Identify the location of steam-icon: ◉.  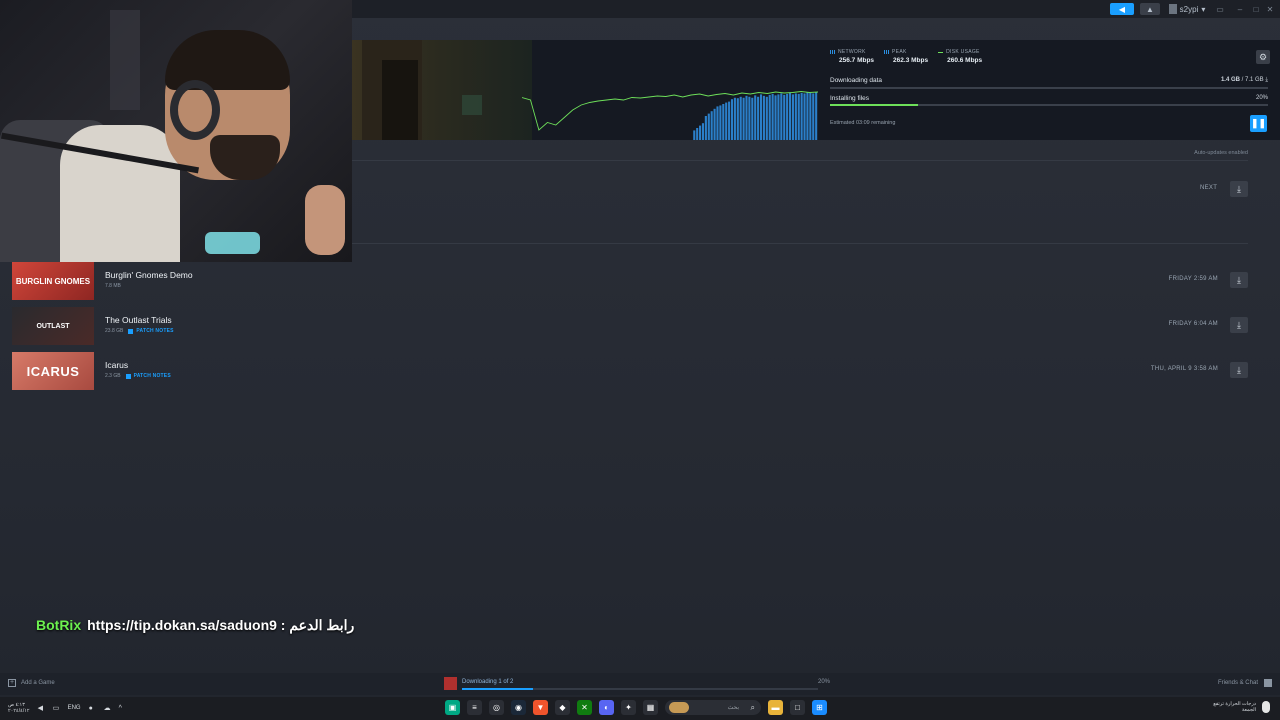
(518, 707).